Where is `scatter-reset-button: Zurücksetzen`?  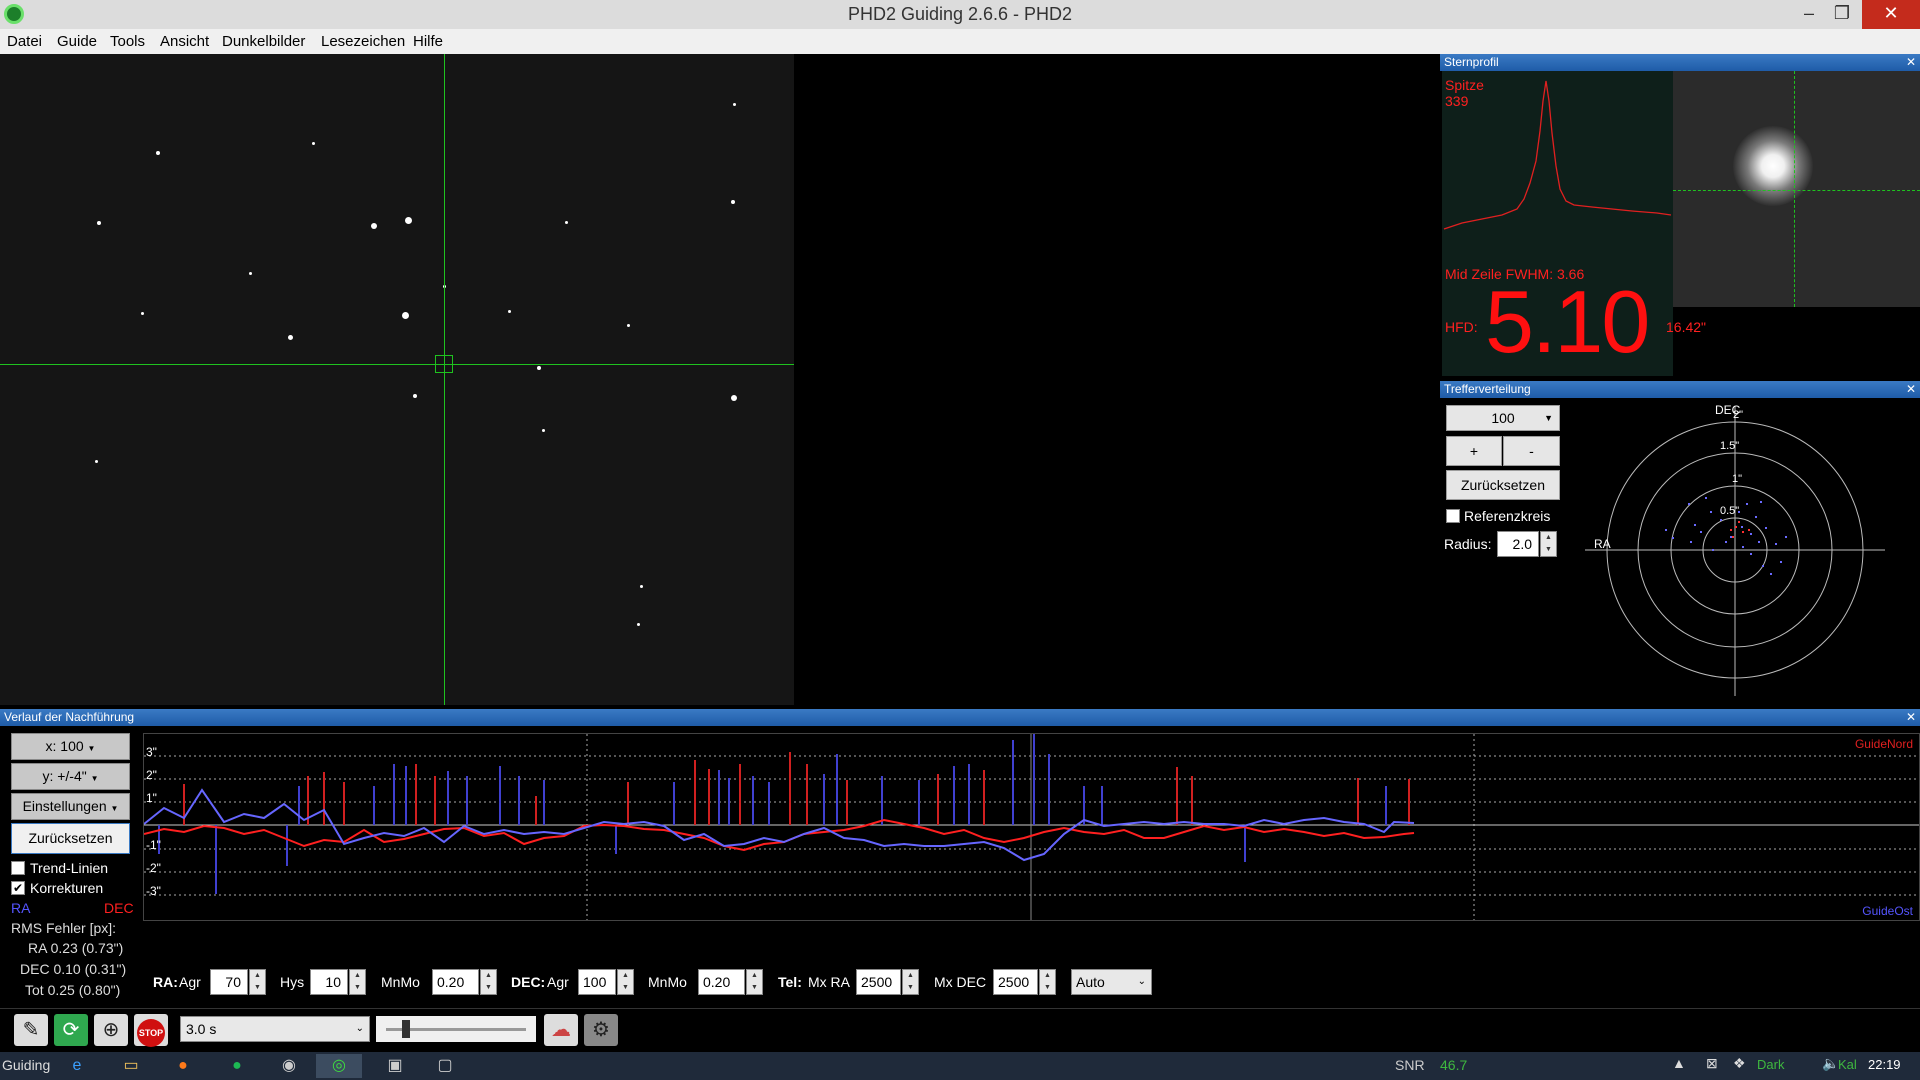
scatter-reset-button: Zurücksetzen is located at coordinates (1503, 485).